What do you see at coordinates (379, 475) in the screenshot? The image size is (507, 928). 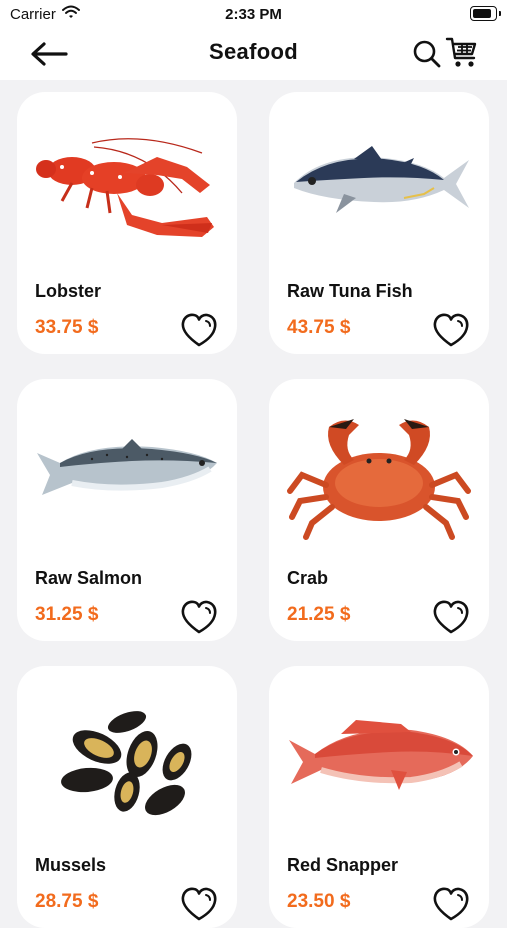 I see `product-image-crab` at bounding box center [379, 475].